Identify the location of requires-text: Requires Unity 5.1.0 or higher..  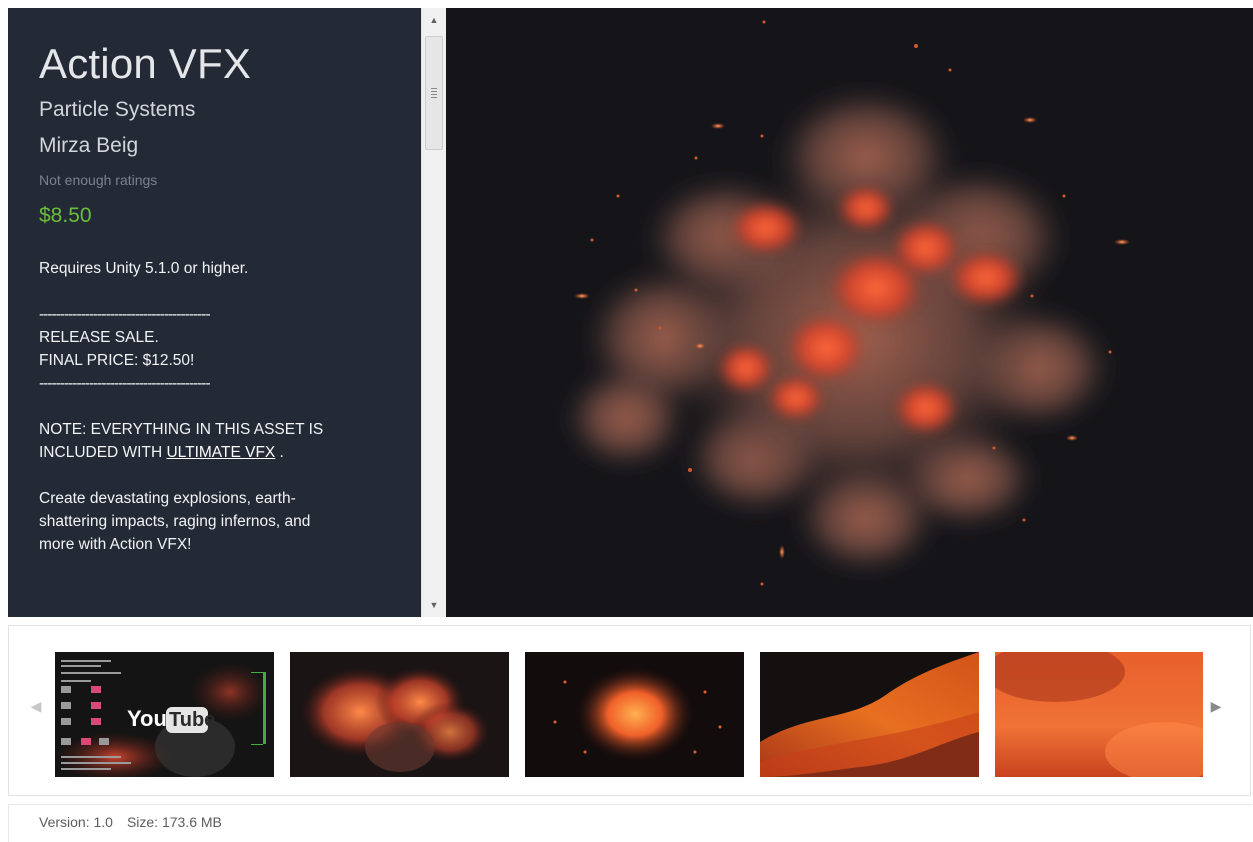
(144, 268).